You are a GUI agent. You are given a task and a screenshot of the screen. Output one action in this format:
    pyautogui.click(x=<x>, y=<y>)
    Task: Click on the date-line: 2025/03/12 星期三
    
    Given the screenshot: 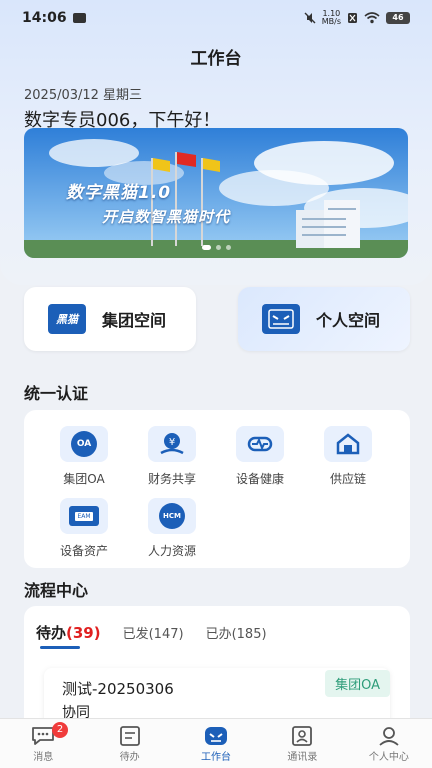 What is the action you would take?
    pyautogui.click(x=83, y=95)
    